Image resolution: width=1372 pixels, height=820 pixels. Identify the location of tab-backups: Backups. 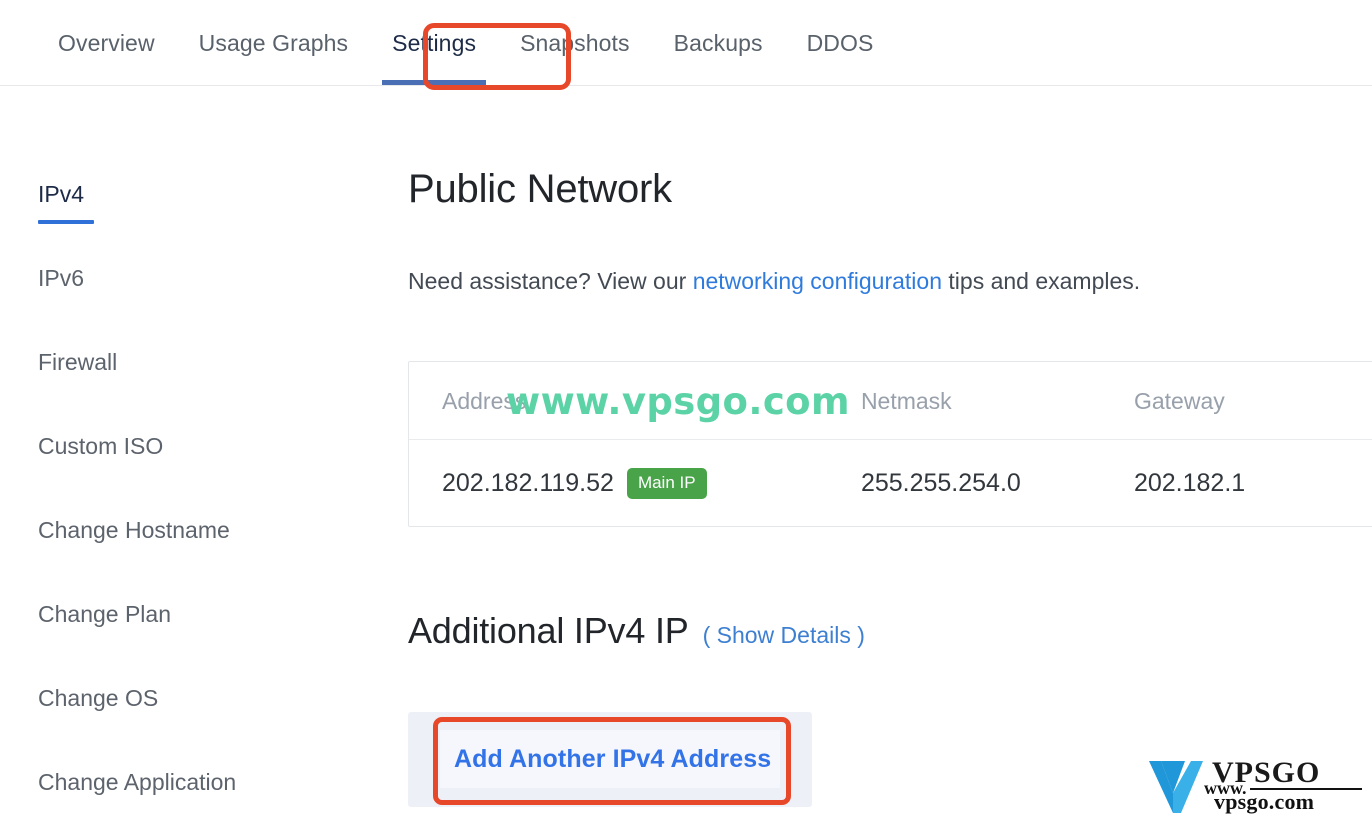
(718, 42).